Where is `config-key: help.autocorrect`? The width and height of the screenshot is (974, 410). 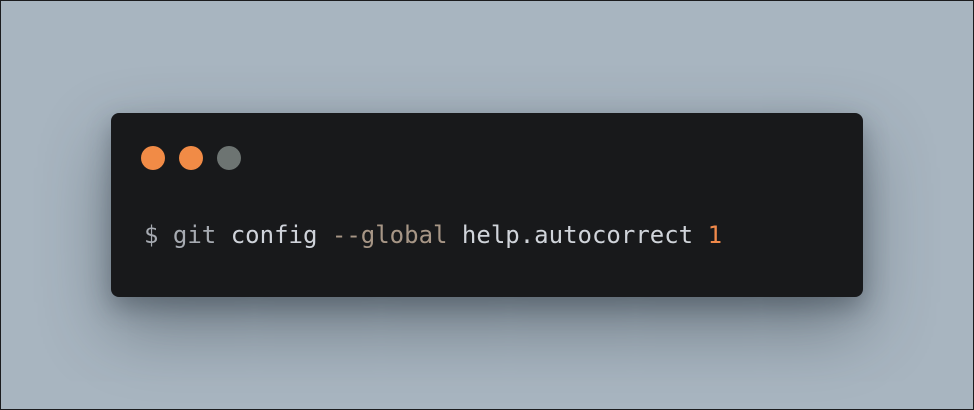
config-key: help.autocorrect is located at coordinates (577, 235).